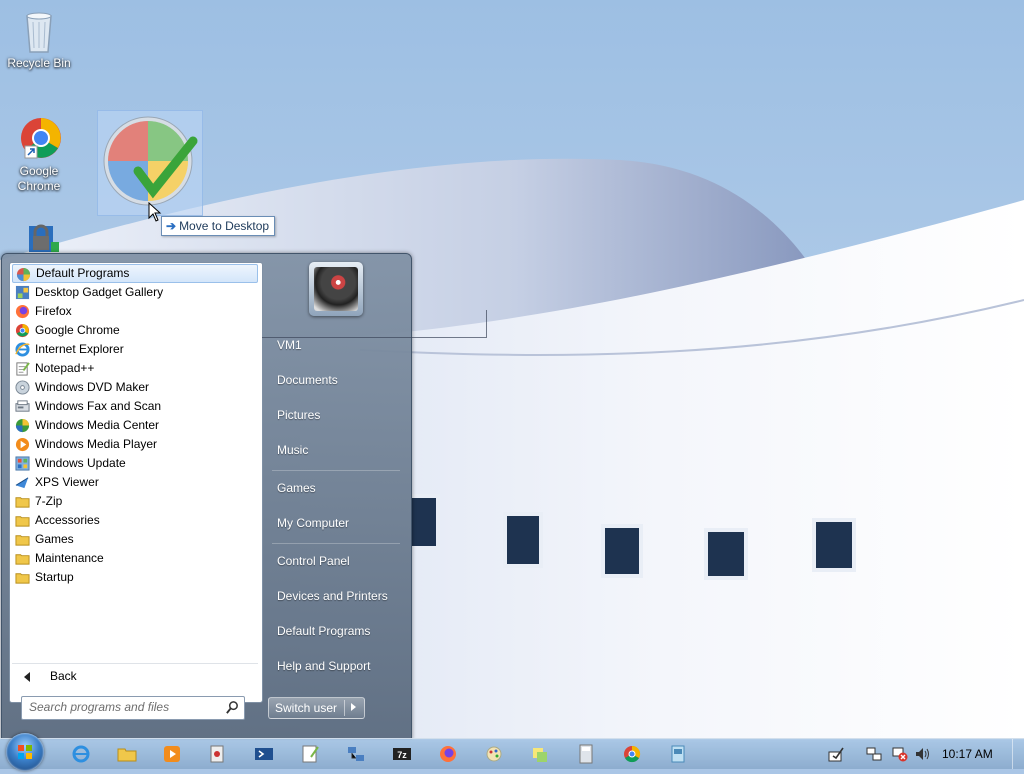  Describe the element at coordinates (135, 577) in the screenshot. I see `program-folder-startup: Startup` at that location.